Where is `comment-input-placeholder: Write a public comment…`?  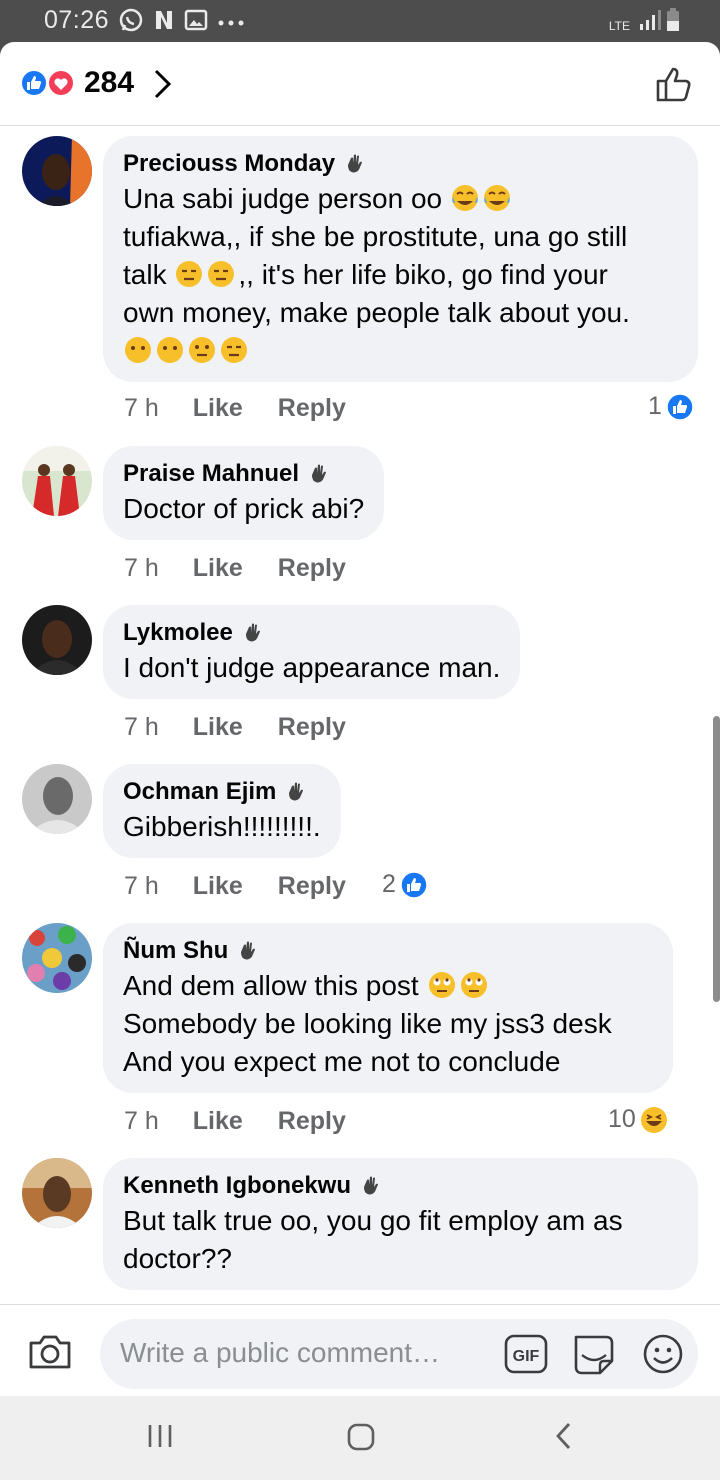 comment-input-placeholder: Write a public comment… is located at coordinates (280, 1352).